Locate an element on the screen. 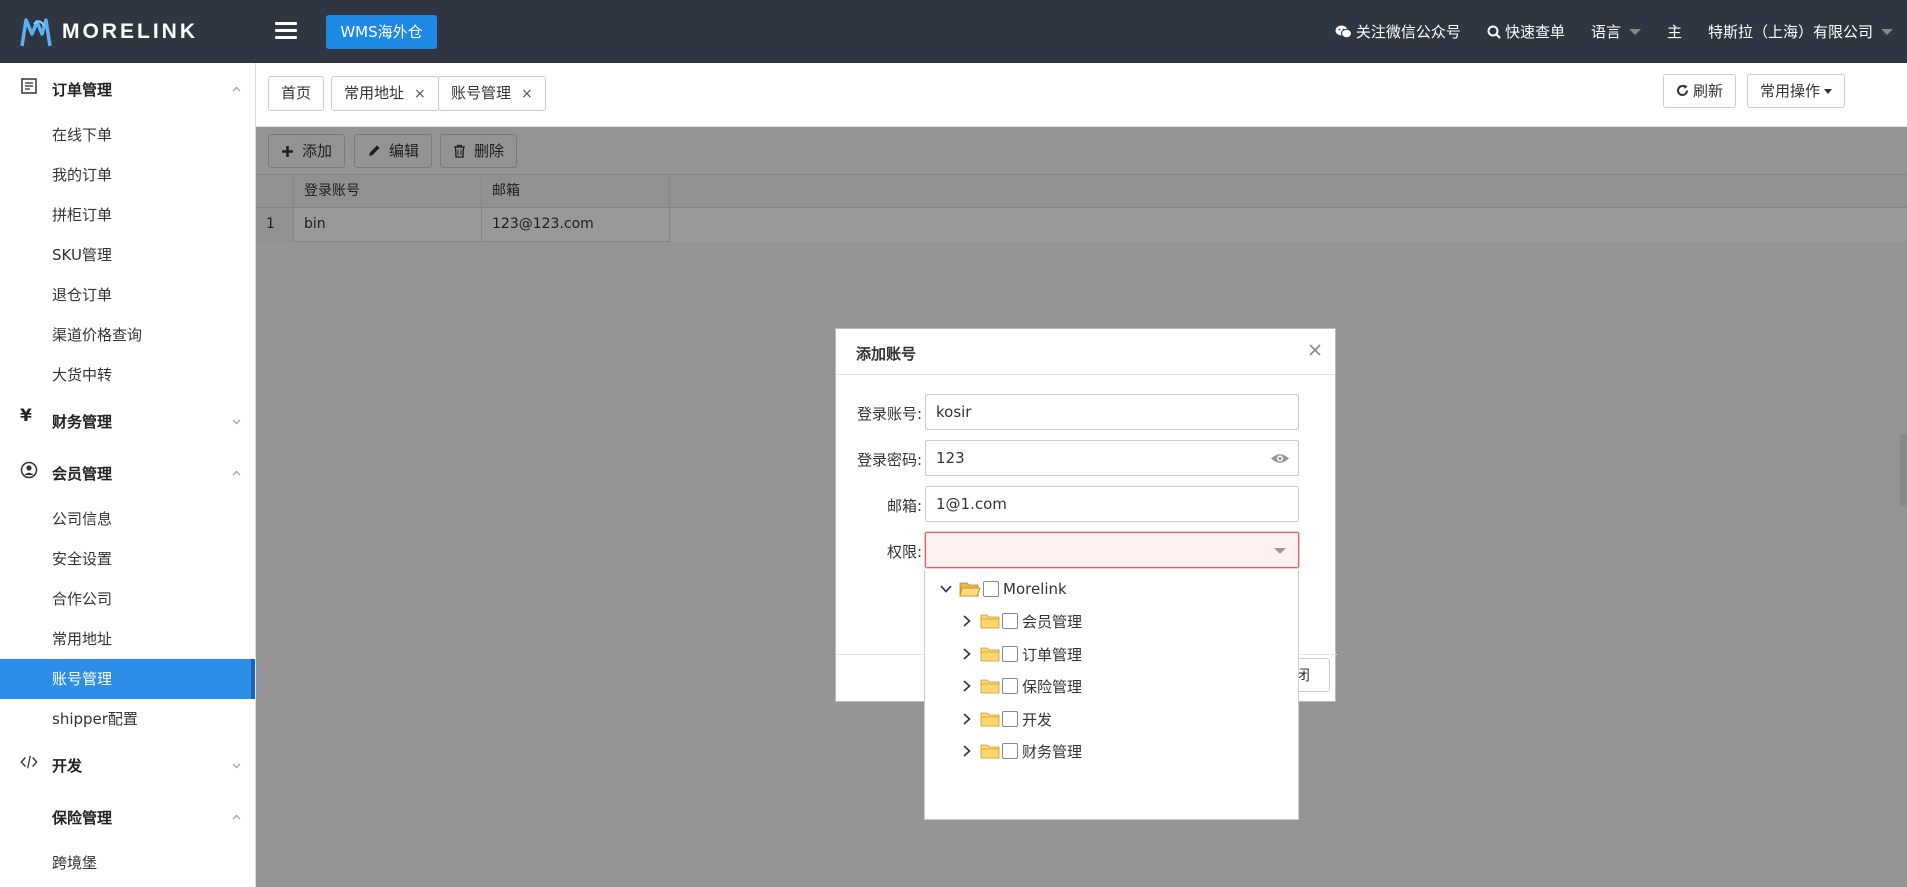 Image resolution: width=1907 pixels, height=887 pixels. sidebar-item-bulk-transfer: 大货中转 is located at coordinates (127, 375).